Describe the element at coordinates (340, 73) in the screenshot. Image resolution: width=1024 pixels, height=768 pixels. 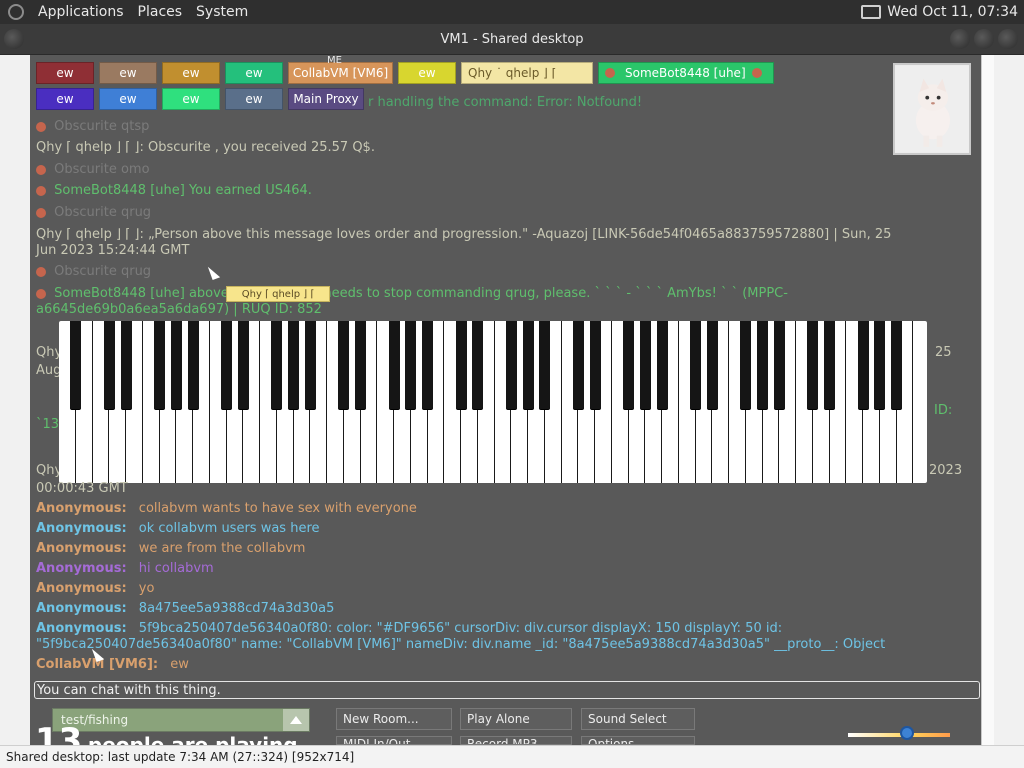
I see `user-tag-self-label: CollabVM [VM6]` at that location.